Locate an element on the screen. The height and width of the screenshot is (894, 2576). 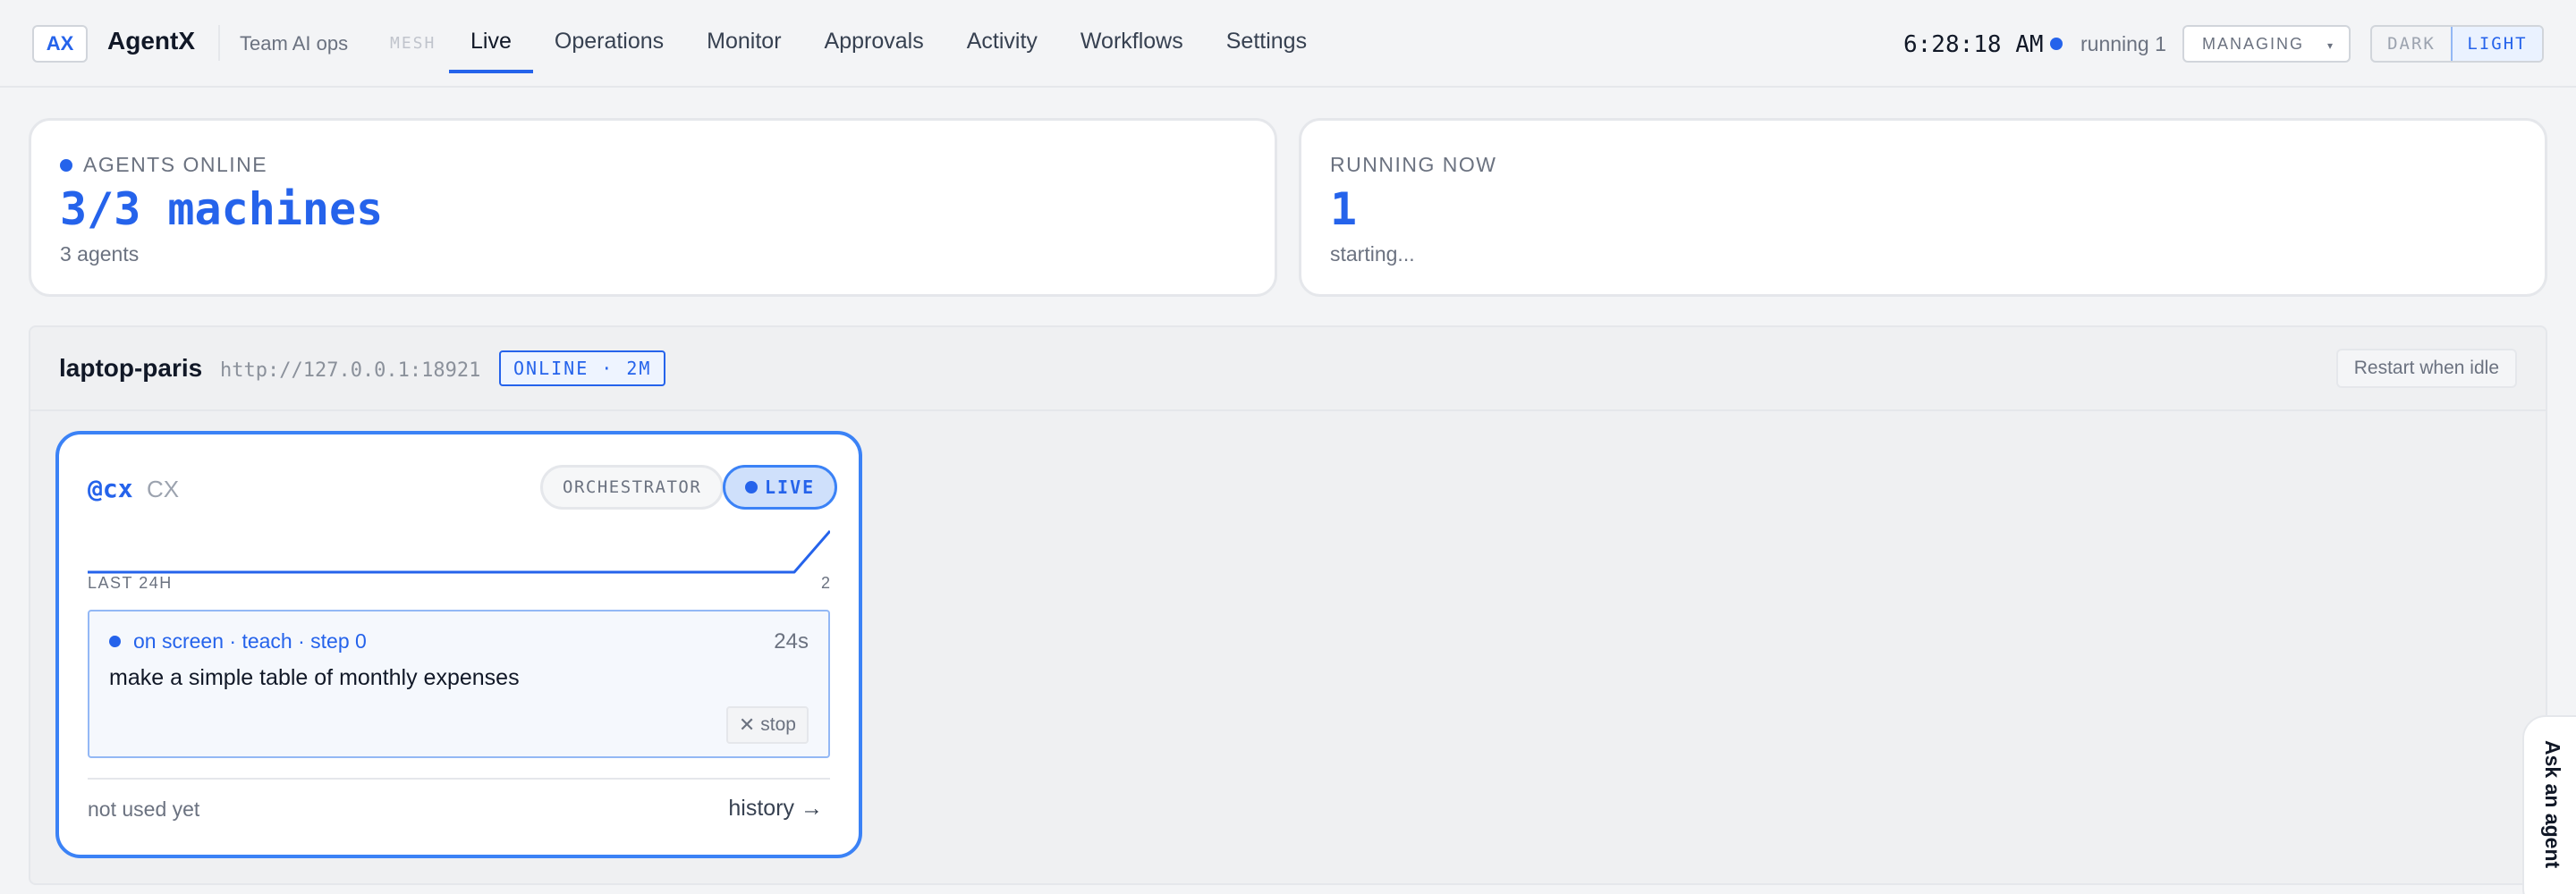
status-badge: ONLINE · 2M is located at coordinates (582, 368).